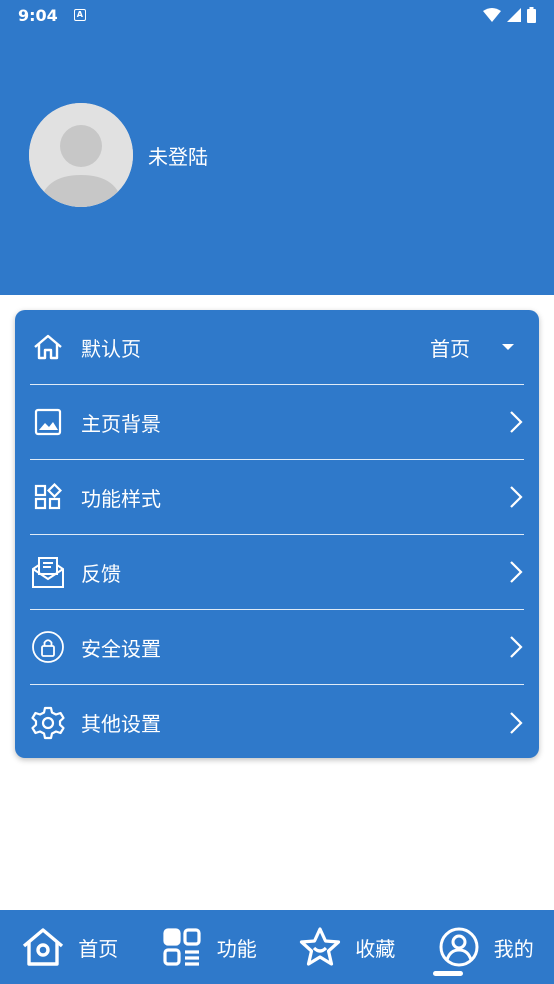 The height and width of the screenshot is (984, 554). I want to click on tab-functions: 功能, so click(208, 947).